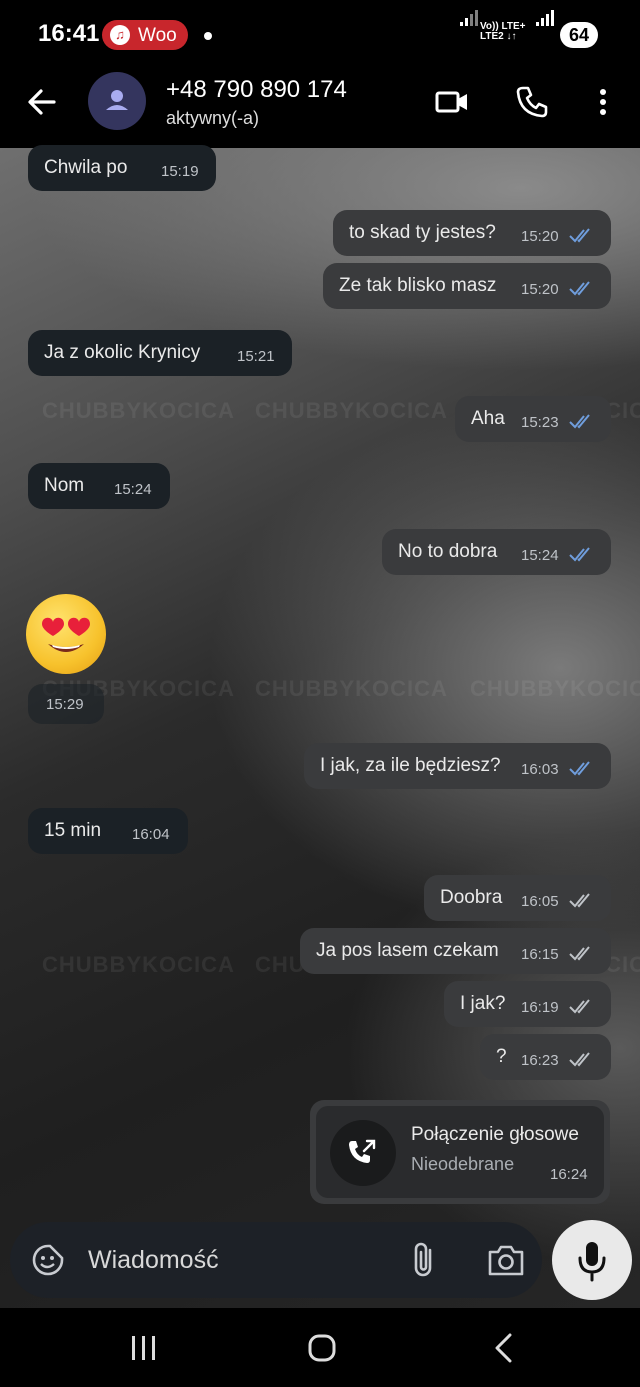  I want to click on home-icon, so click(322, 1348).